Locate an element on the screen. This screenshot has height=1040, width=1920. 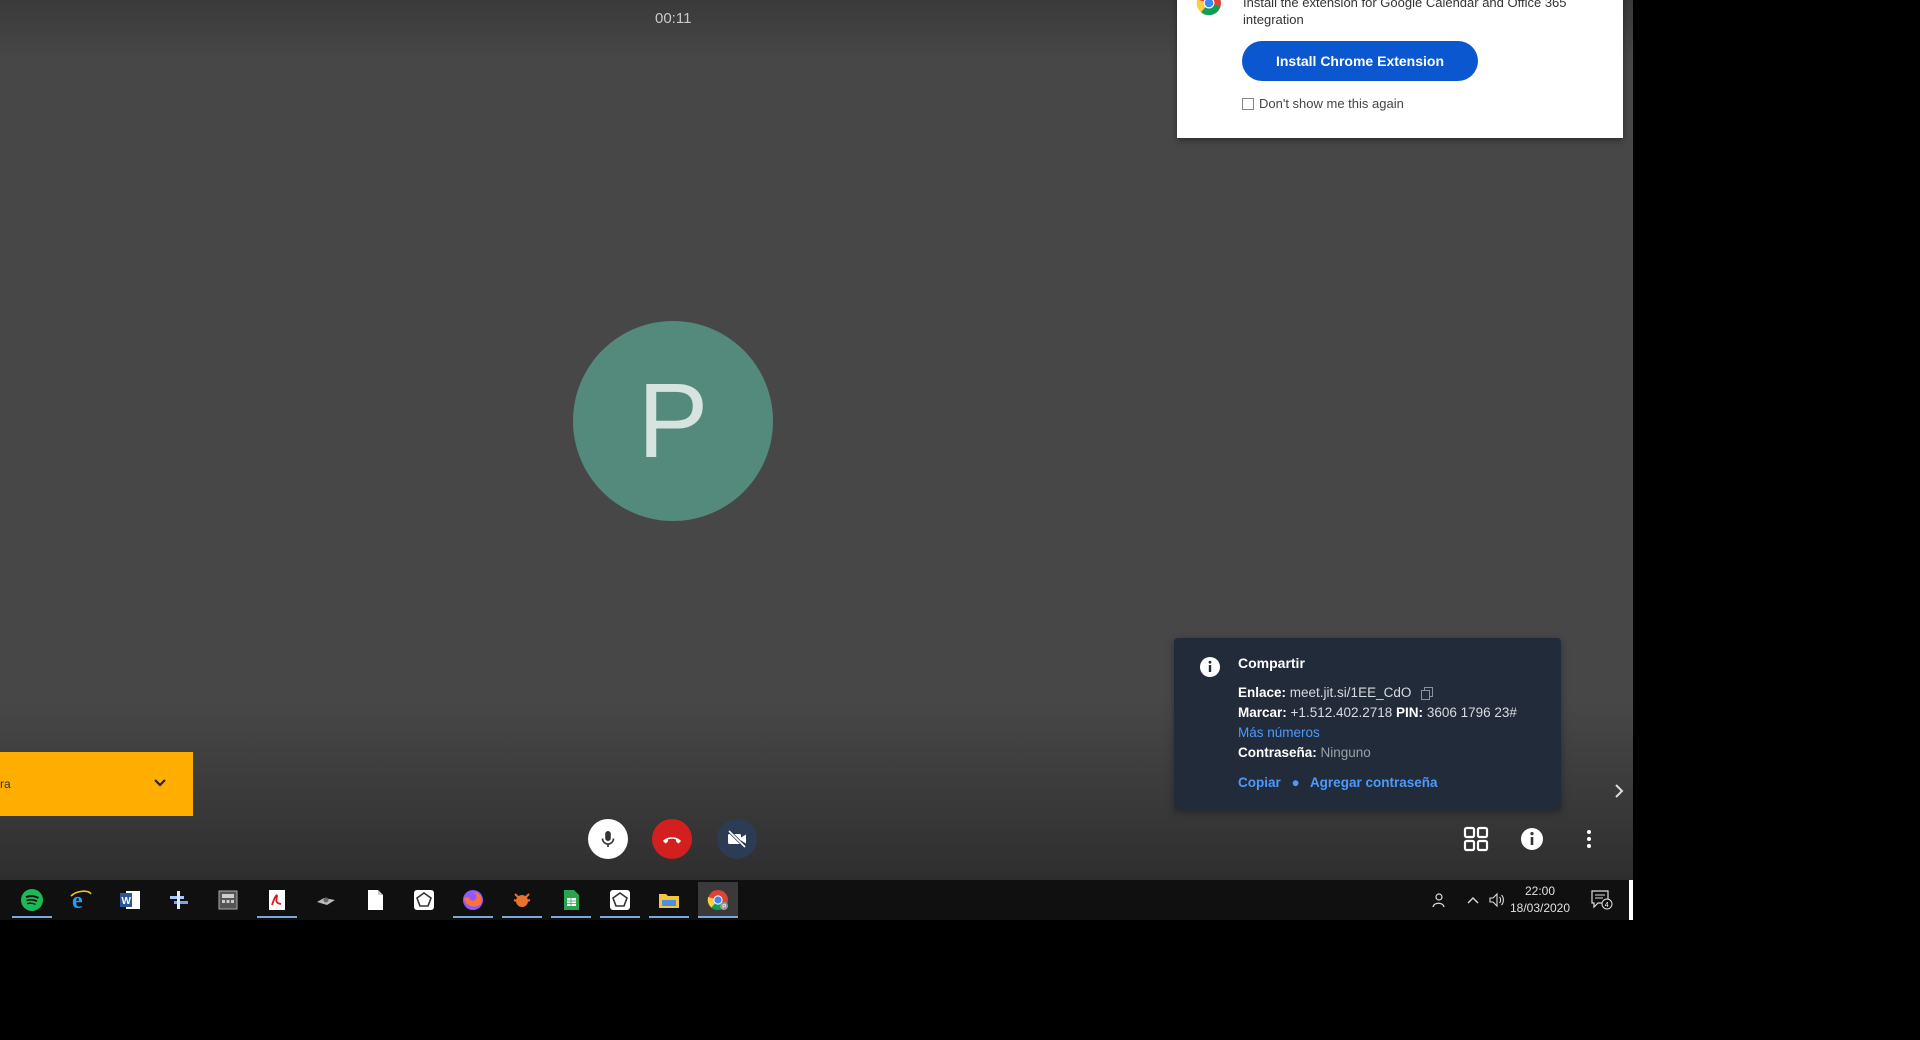
copy-link: Copiar is located at coordinates (1259, 782).